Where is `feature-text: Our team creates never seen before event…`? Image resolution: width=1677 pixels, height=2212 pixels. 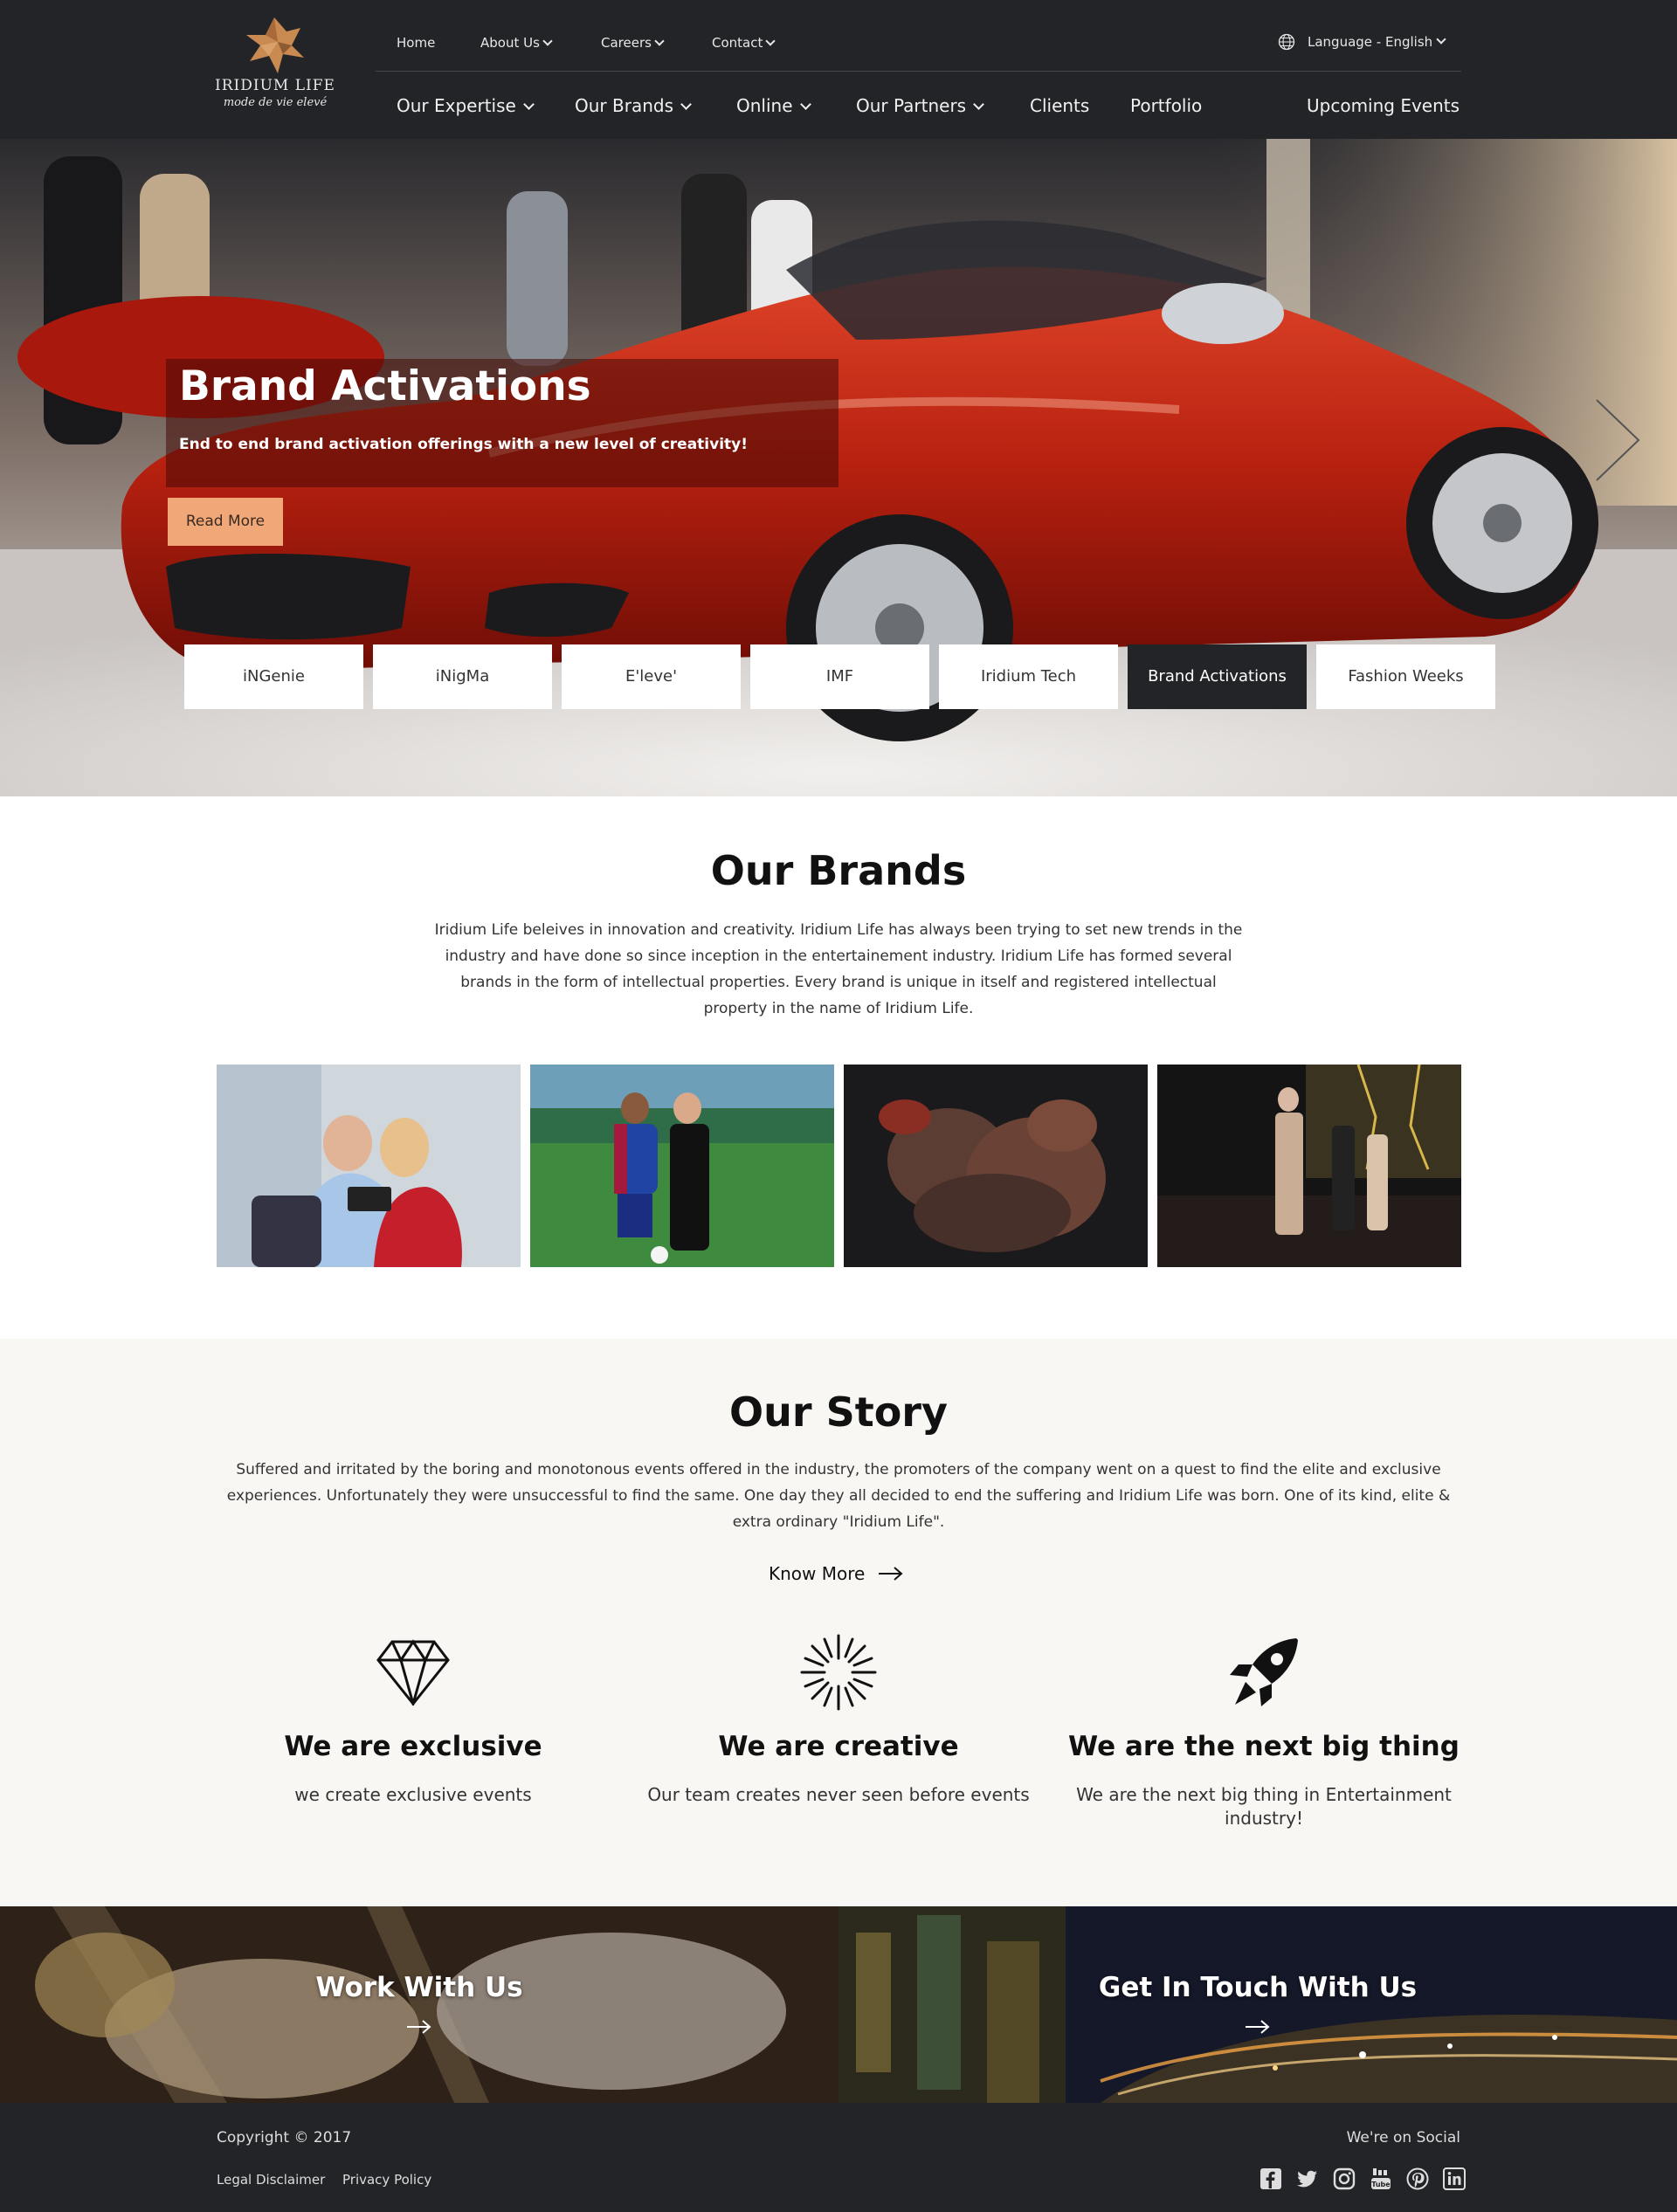 feature-text: Our team creates never seen before event… is located at coordinates (838, 1794).